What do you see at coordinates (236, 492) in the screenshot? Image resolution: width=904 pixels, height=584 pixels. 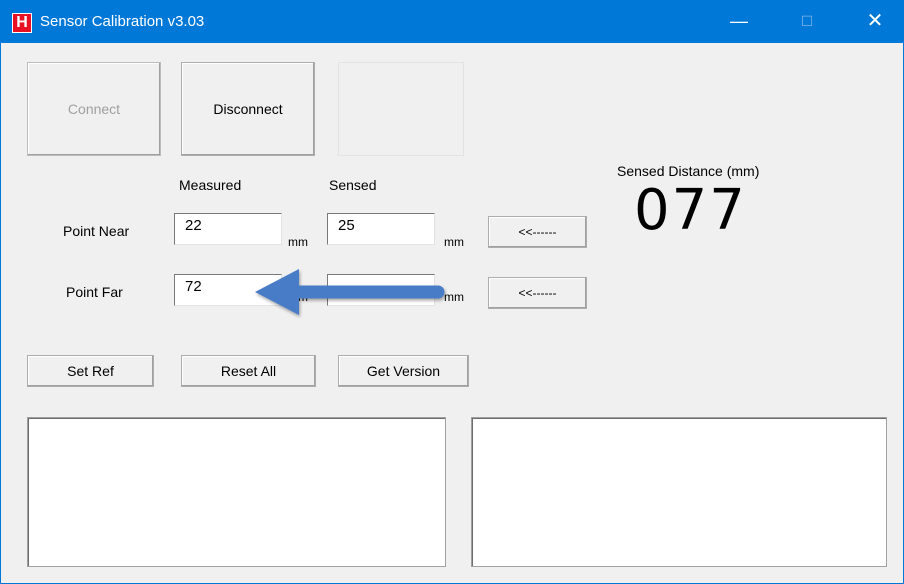 I see `log-textbox-left` at bounding box center [236, 492].